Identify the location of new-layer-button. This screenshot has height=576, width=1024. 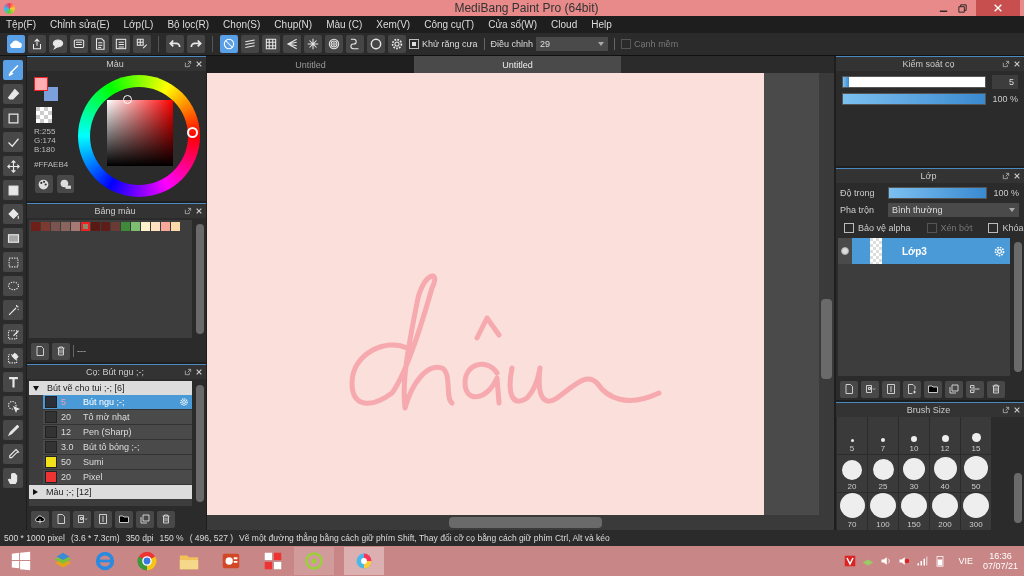
(849, 389).